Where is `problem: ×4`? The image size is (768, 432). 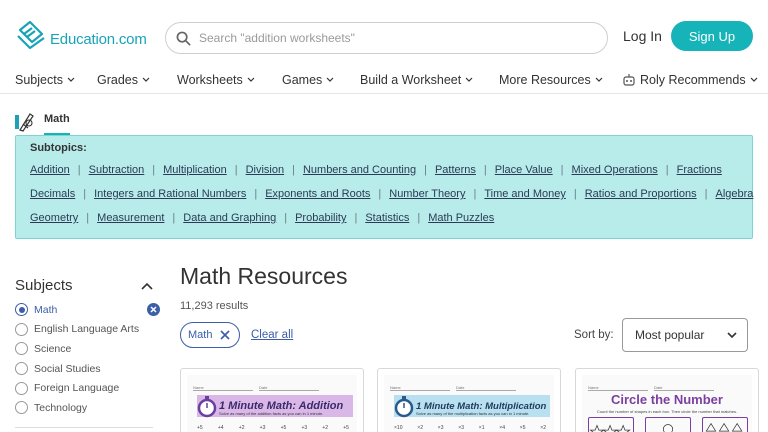 problem: ×4 is located at coordinates (502, 428).